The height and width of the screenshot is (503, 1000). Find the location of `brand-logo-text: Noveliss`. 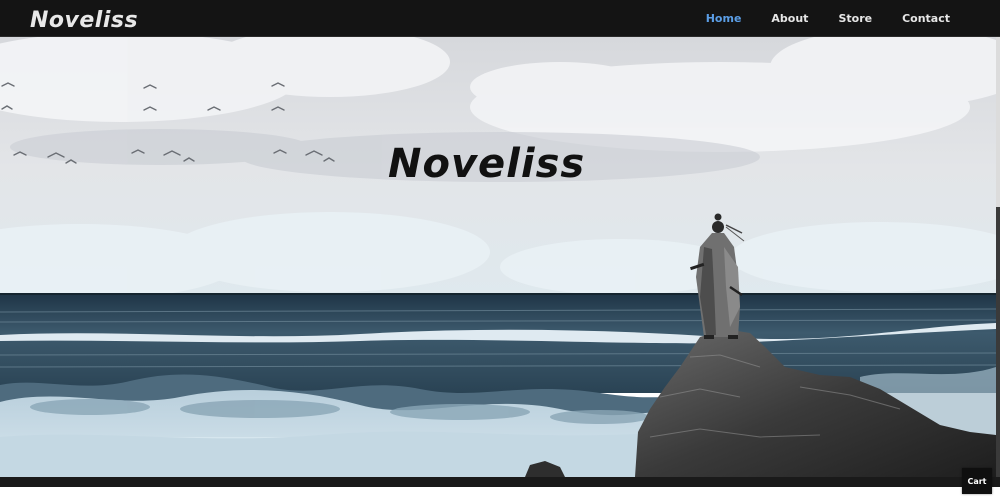

brand-logo-text: Noveliss is located at coordinates (84, 20).